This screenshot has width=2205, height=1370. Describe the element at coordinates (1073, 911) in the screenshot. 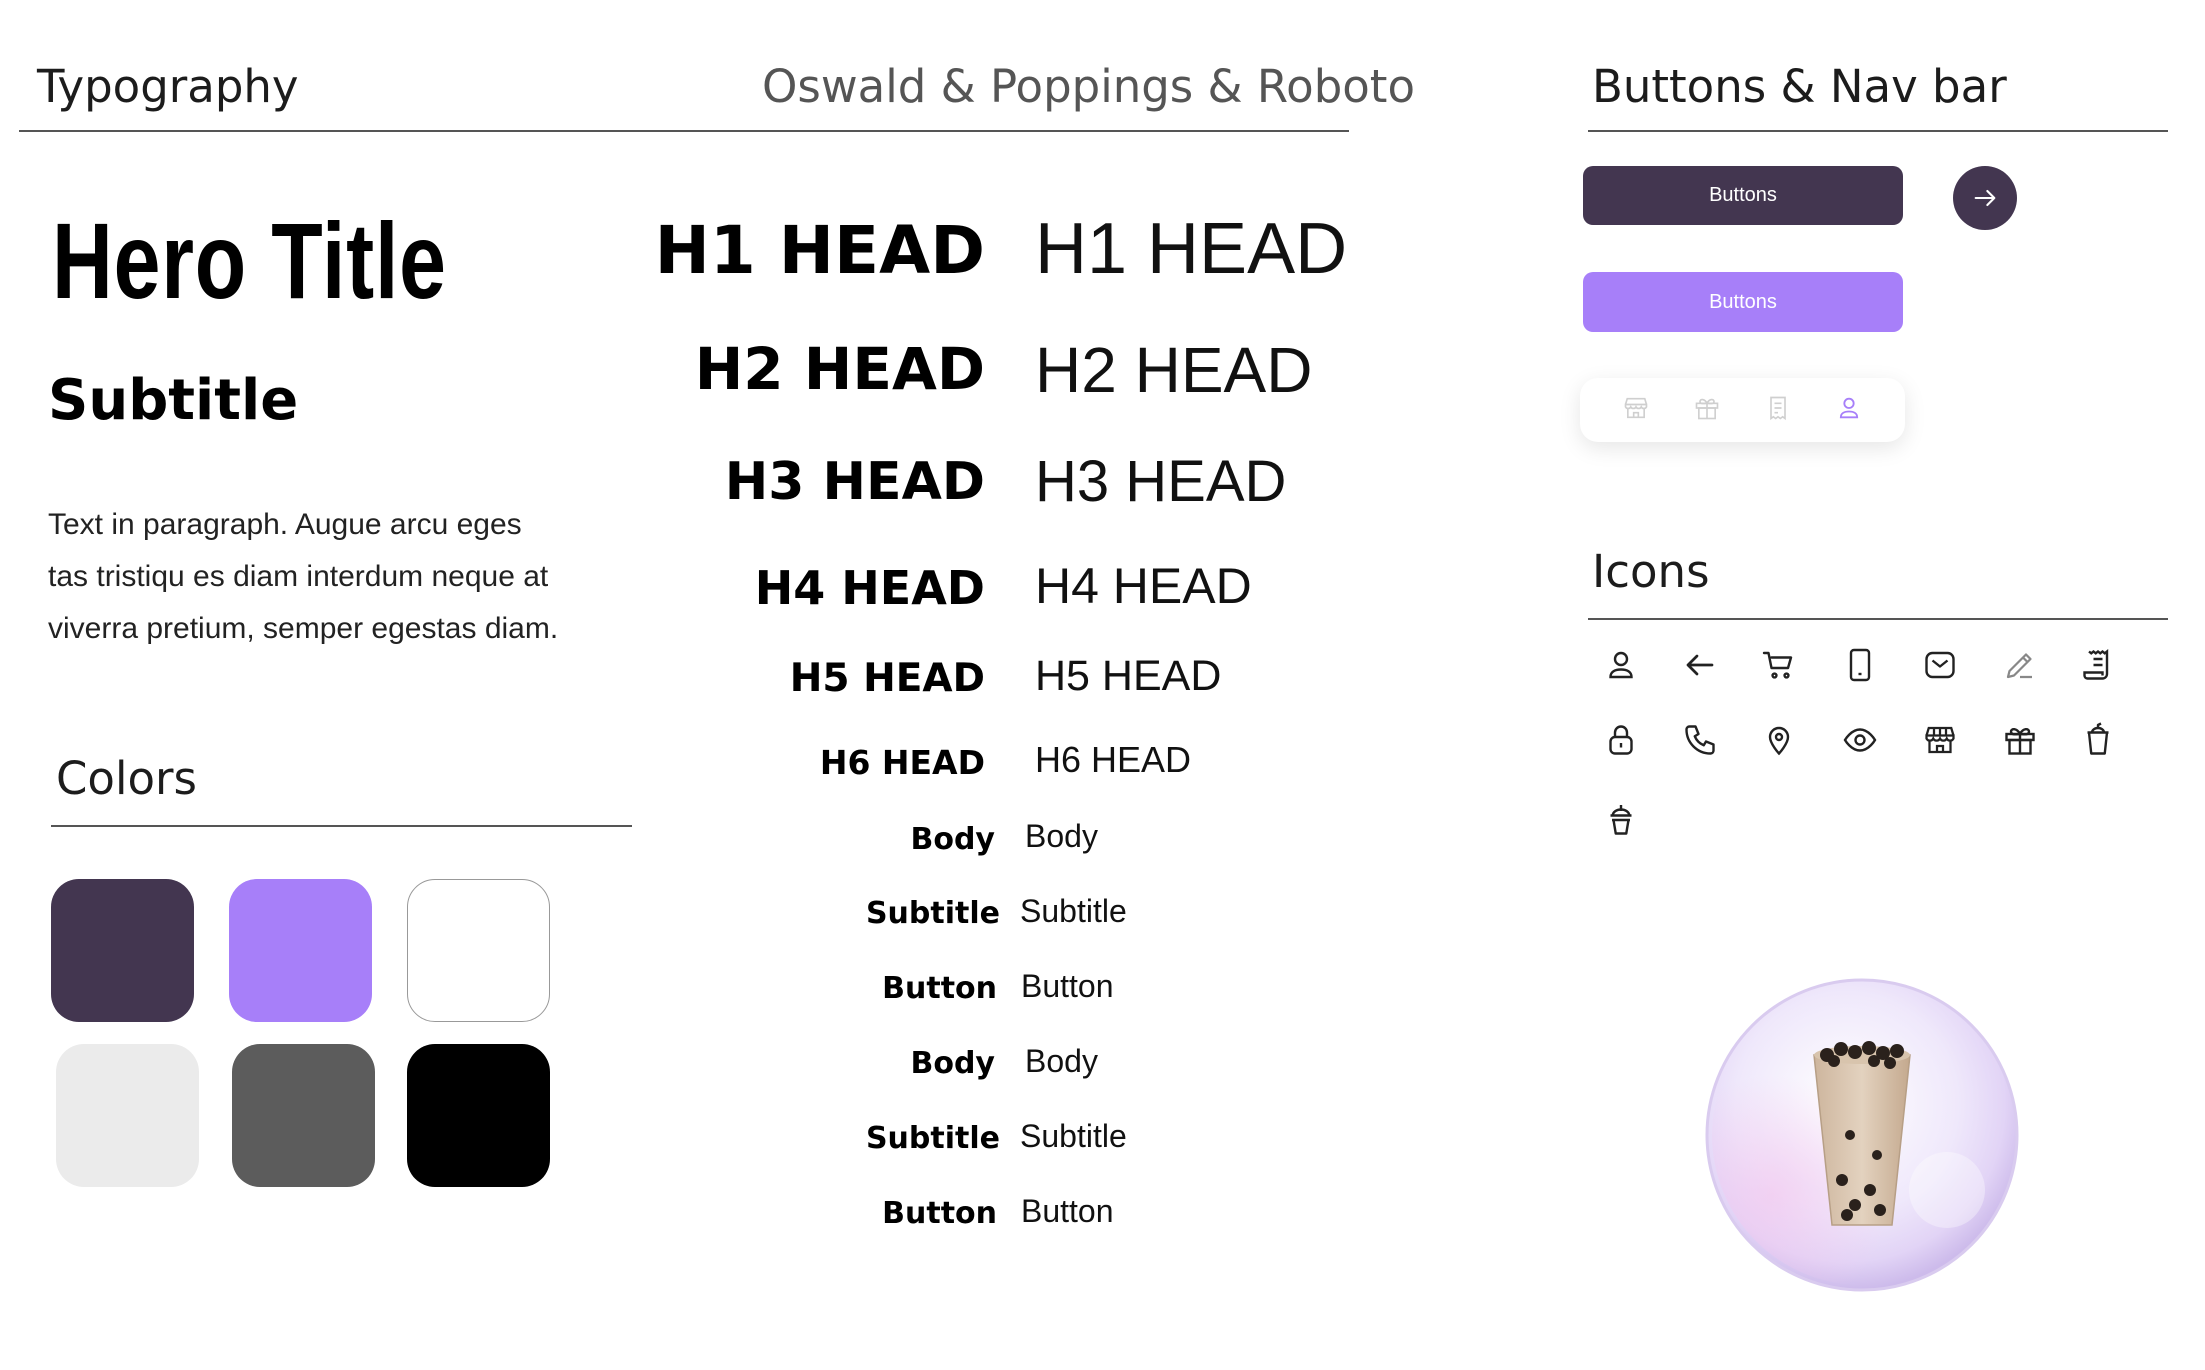

I see `subtitle-regular-sample: Subtitle` at that location.